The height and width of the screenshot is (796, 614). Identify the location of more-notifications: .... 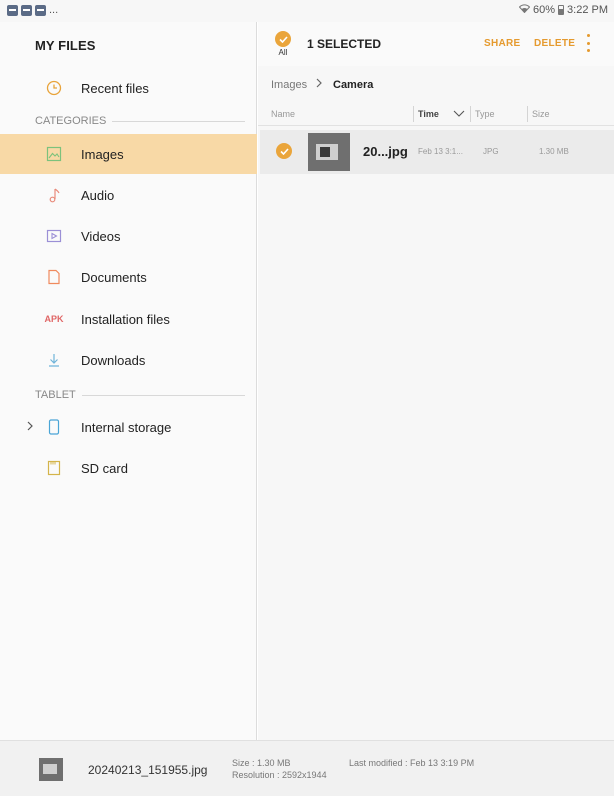
(54, 10).